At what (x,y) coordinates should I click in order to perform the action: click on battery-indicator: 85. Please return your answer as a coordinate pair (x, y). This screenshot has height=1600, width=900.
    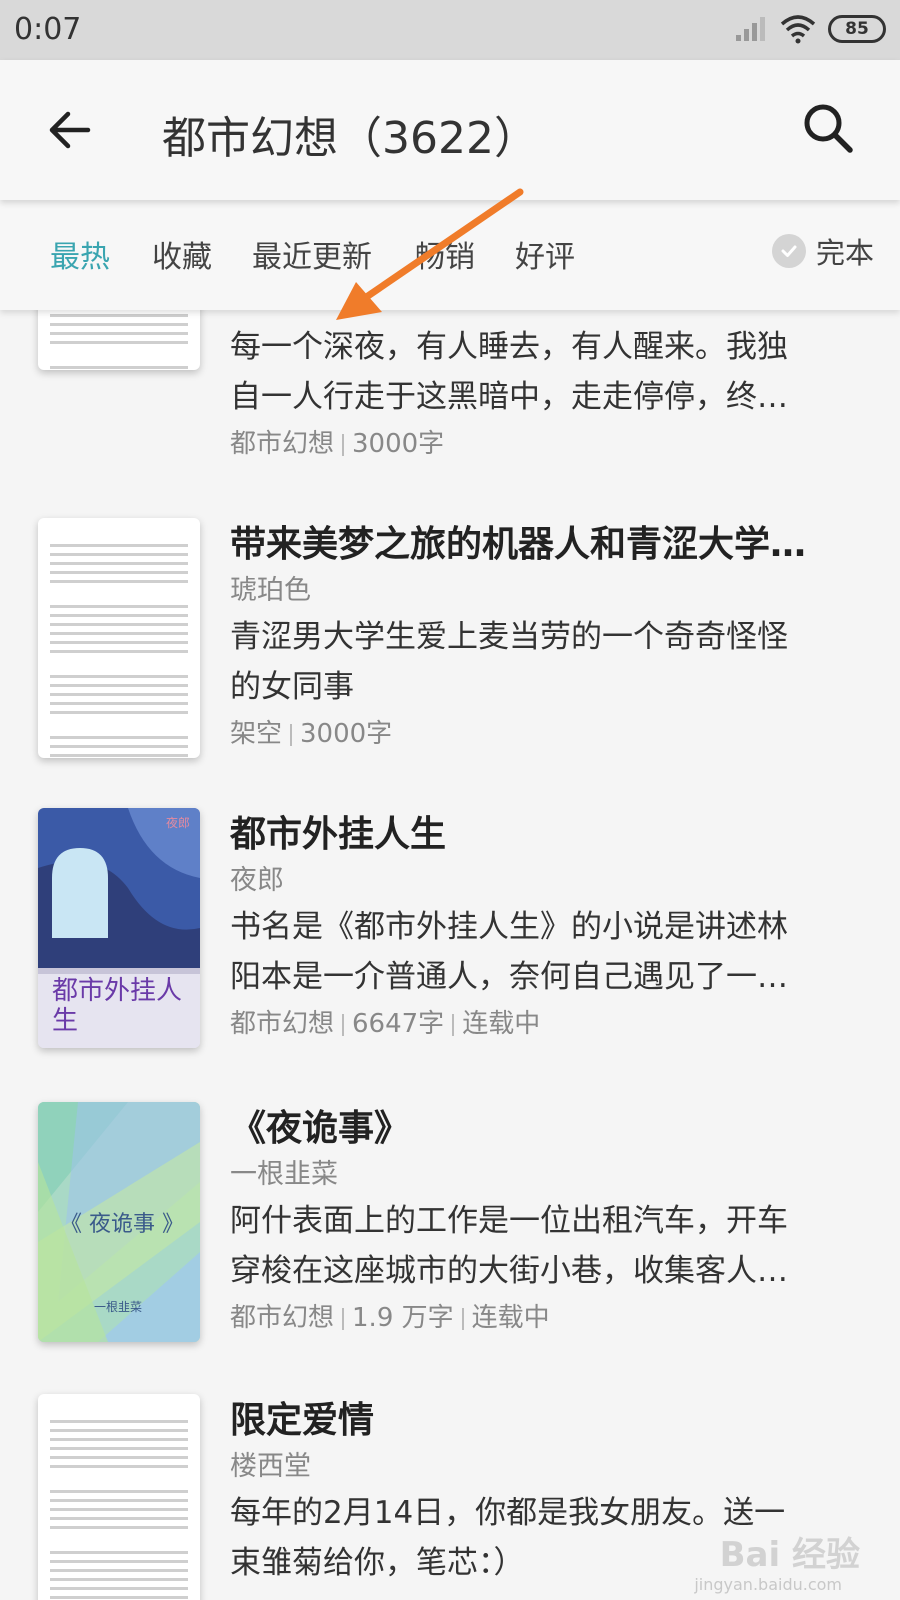
    Looking at the image, I should click on (857, 29).